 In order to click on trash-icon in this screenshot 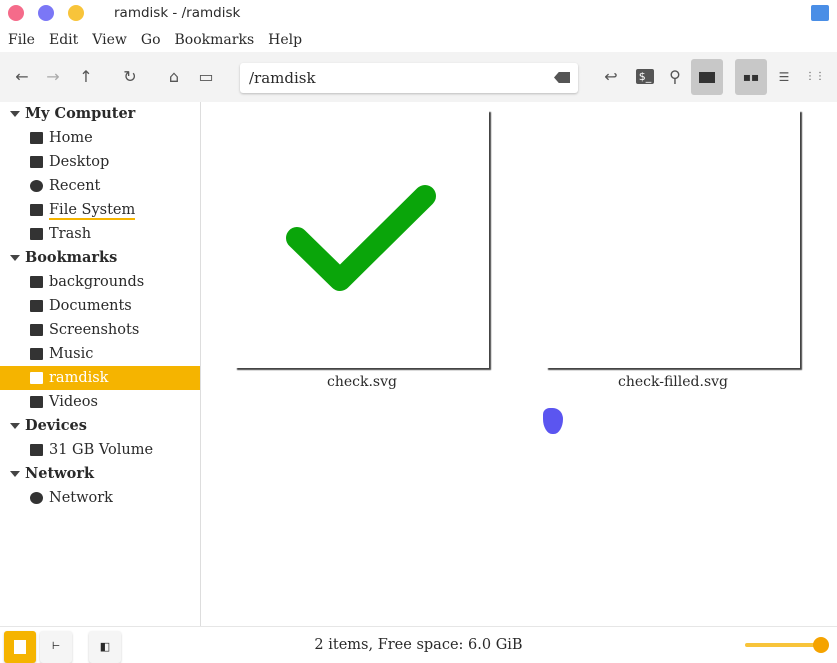, I will do `click(36, 234)`.